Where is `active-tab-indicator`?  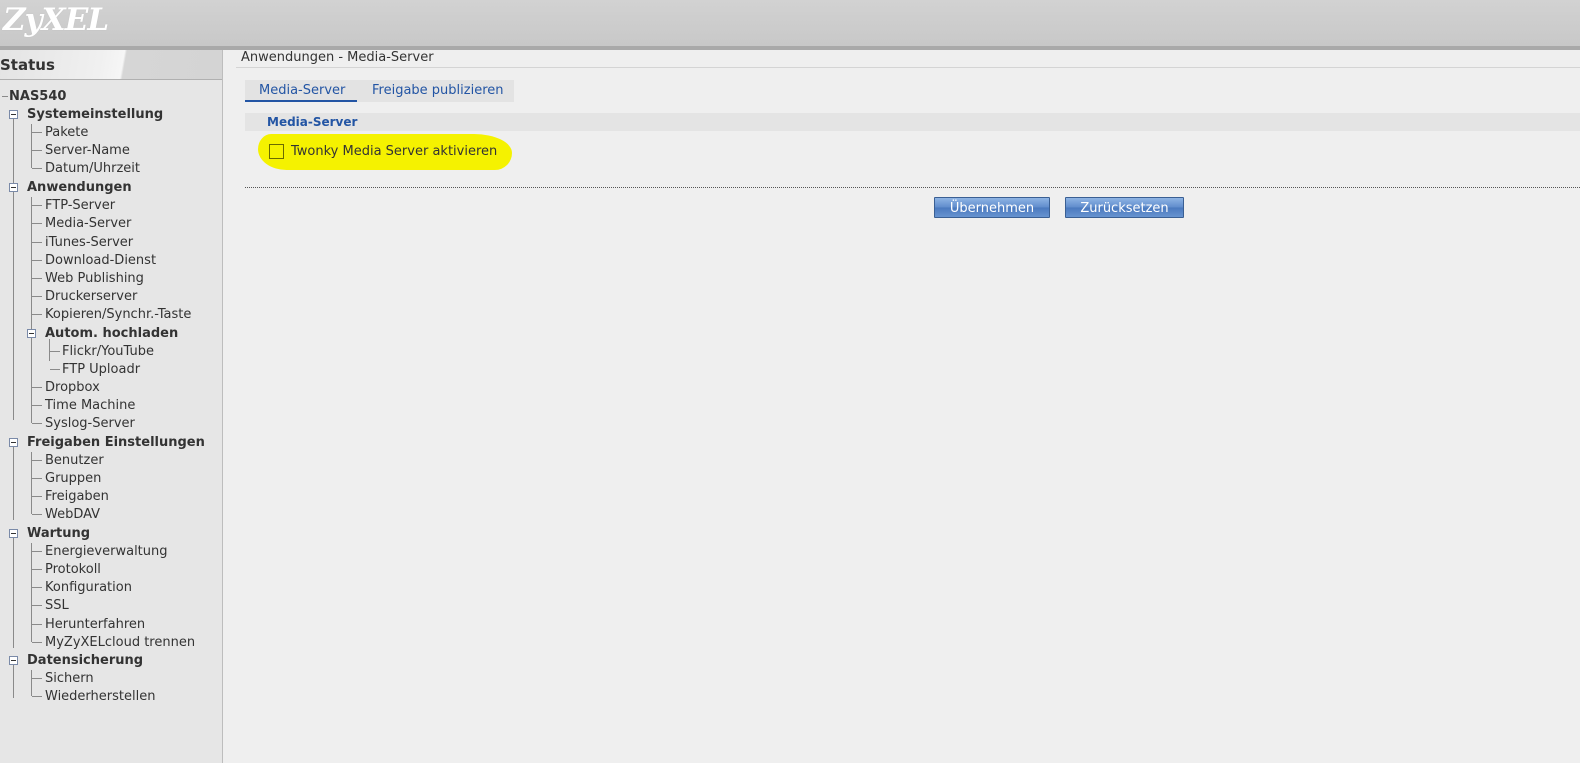
active-tab-indicator is located at coordinates (301, 101).